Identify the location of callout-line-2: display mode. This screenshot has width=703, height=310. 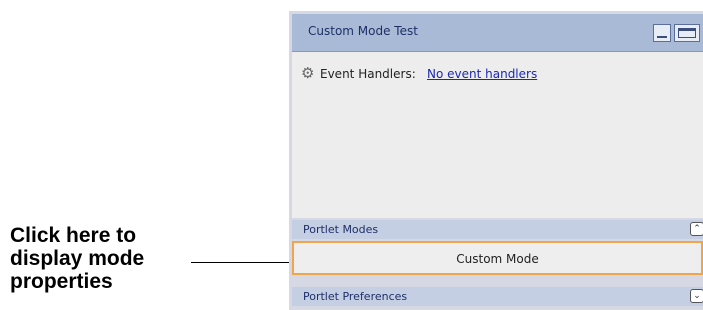
(77, 258).